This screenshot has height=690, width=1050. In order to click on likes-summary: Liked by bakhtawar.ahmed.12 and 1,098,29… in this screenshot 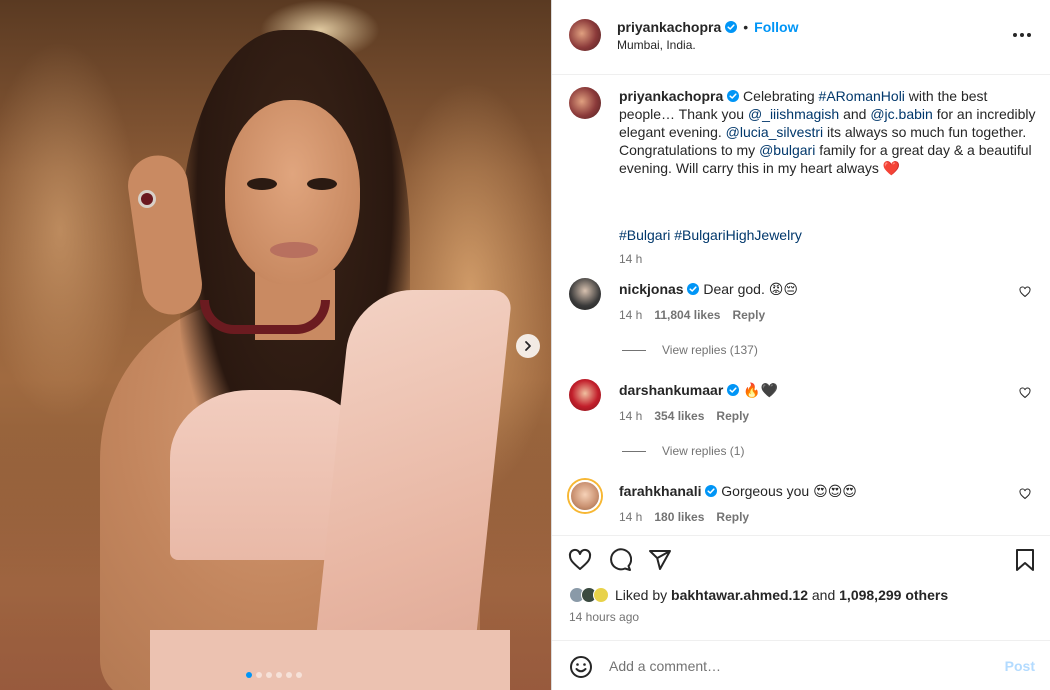, I will do `click(758, 595)`.